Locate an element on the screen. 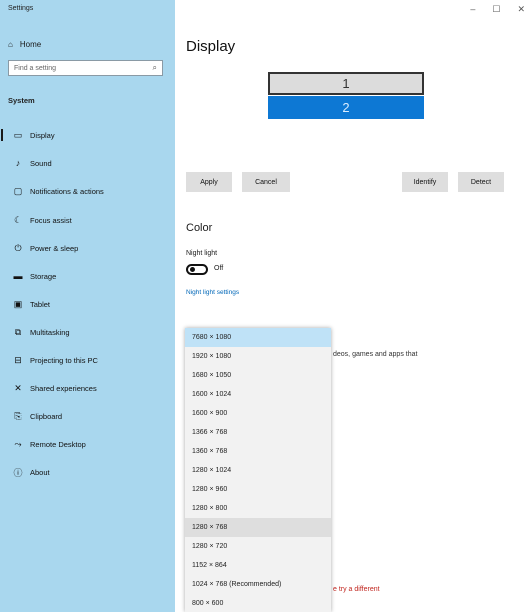 This screenshot has height=612, width=532. identify-button: Identify is located at coordinates (425, 182).